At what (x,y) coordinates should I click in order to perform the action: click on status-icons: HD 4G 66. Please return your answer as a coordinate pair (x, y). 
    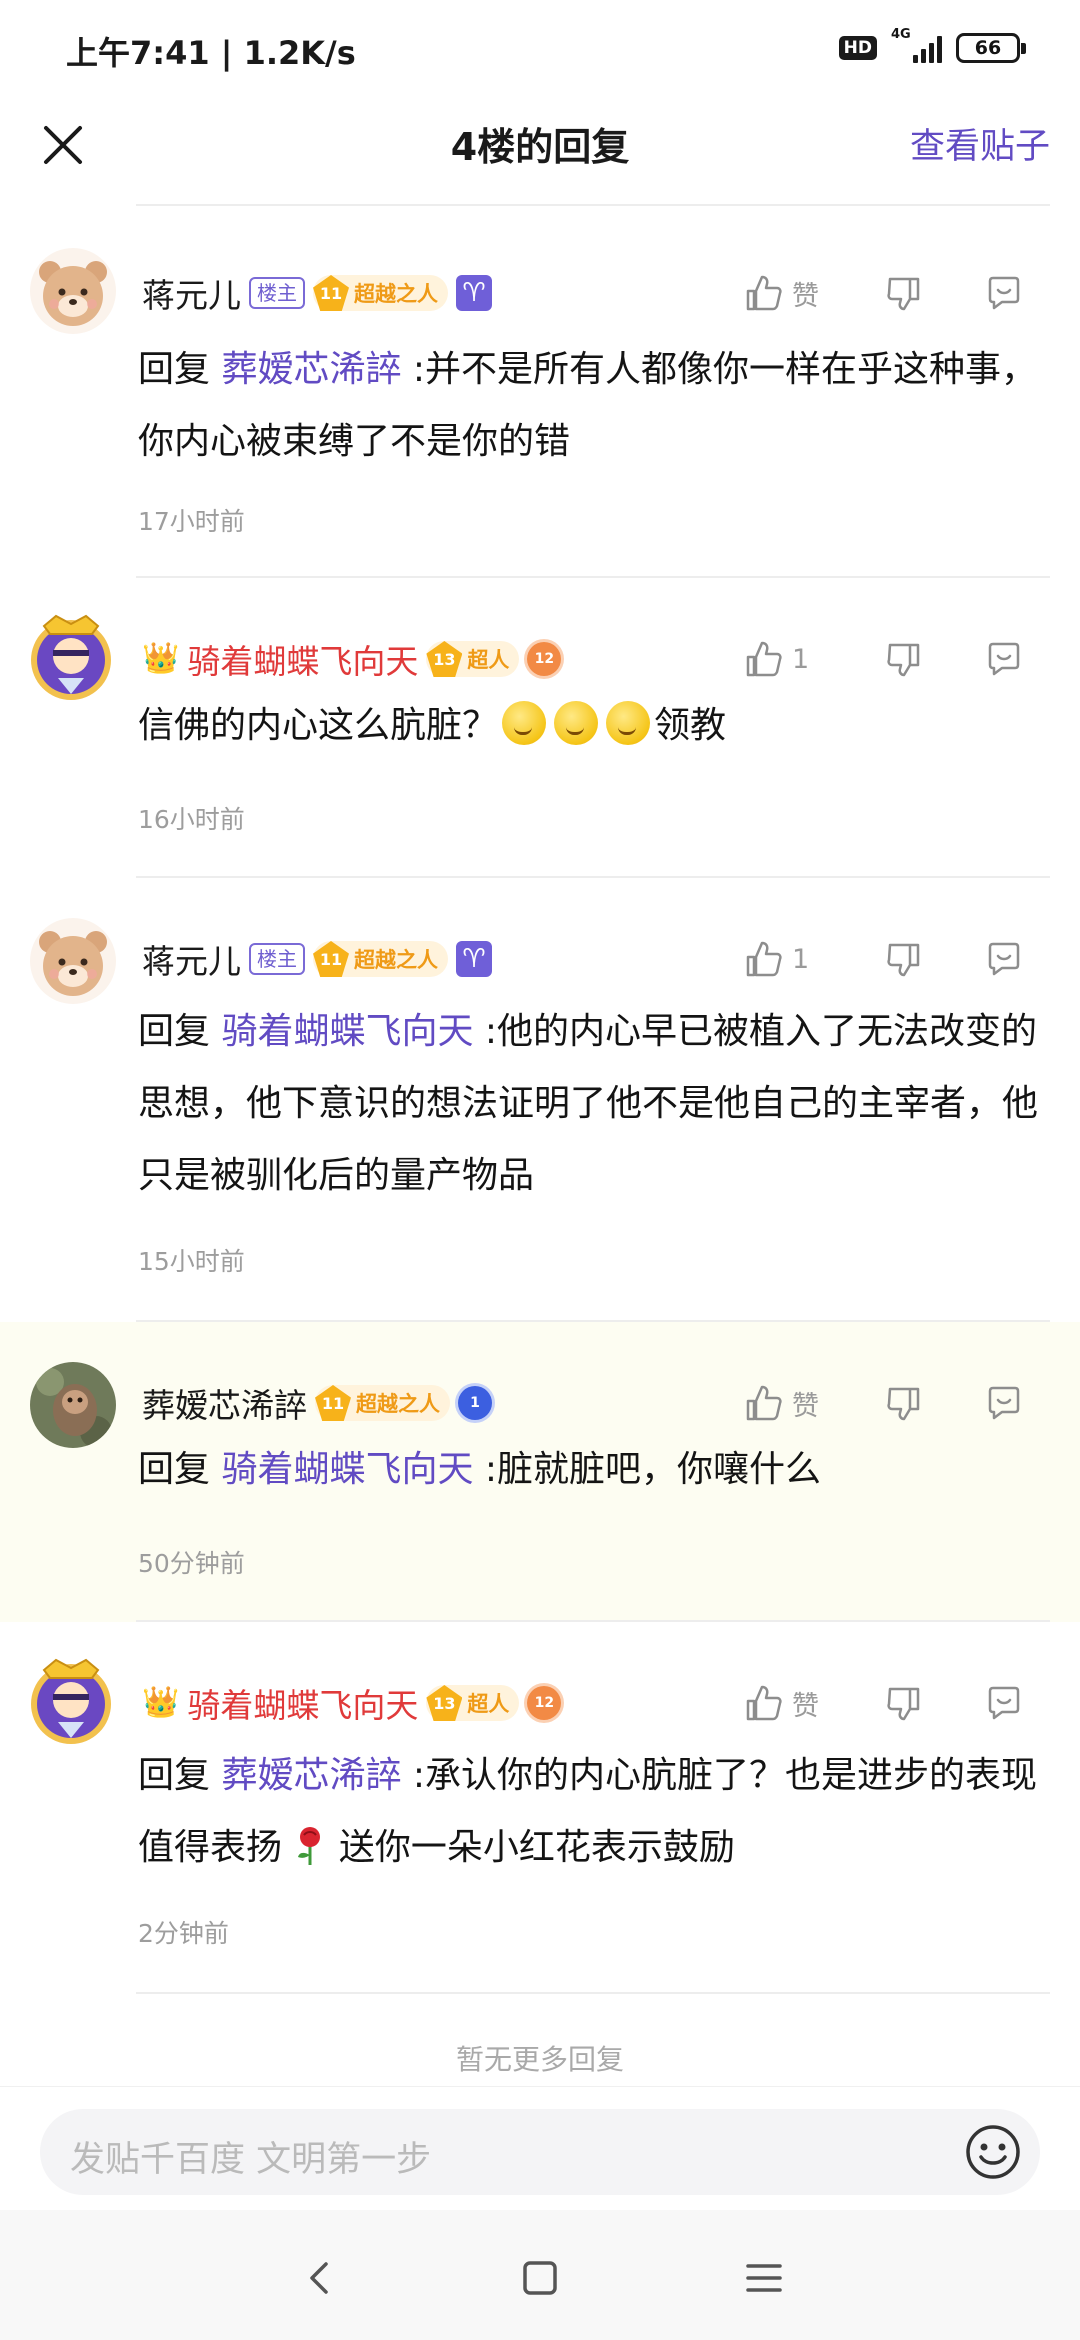
    Looking at the image, I should click on (932, 47).